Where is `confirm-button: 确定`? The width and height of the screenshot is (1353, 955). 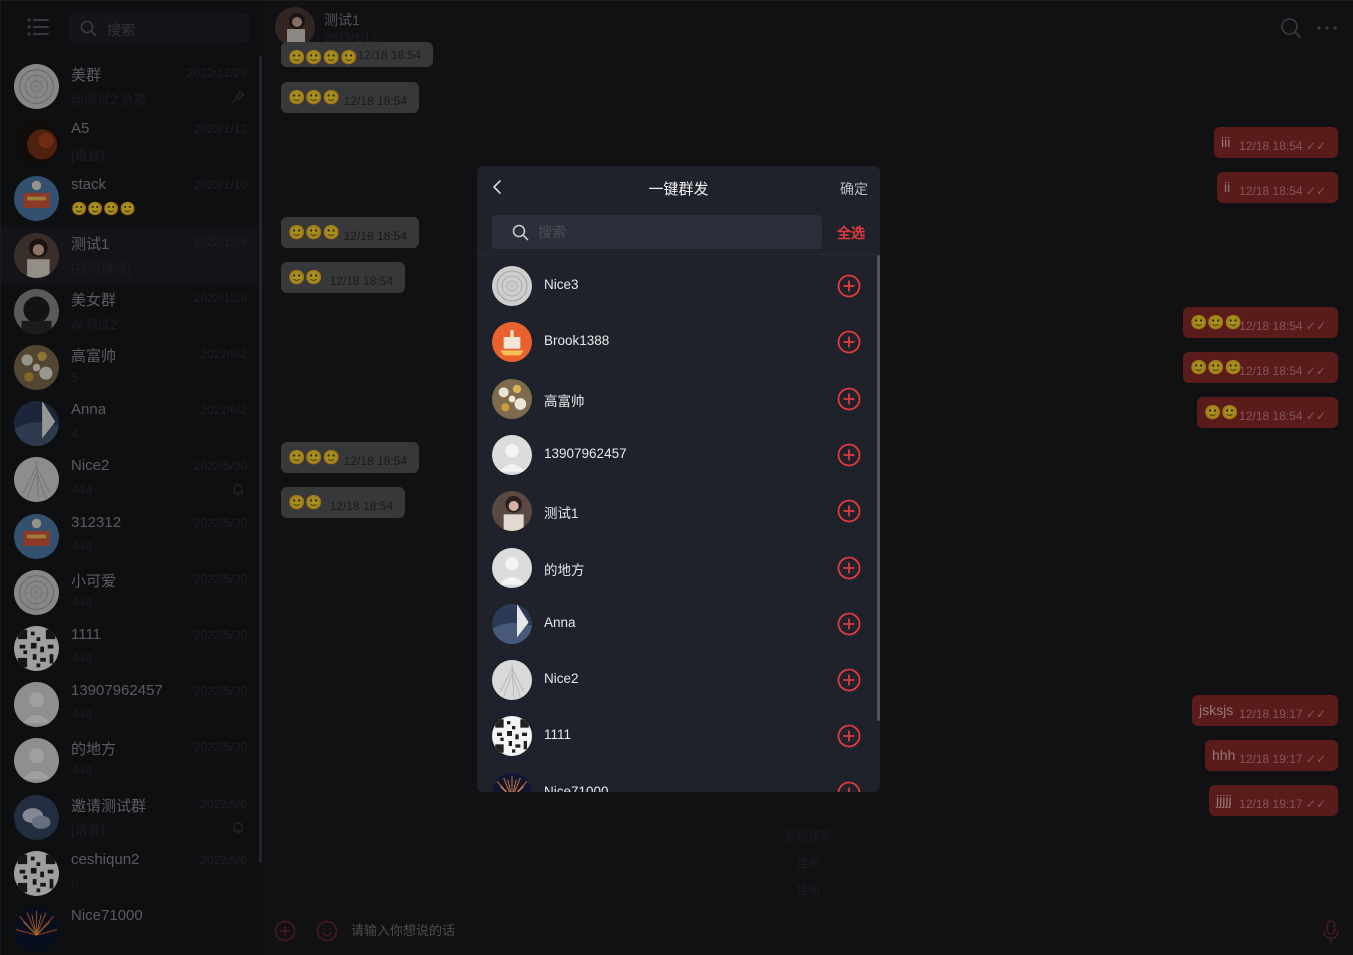 confirm-button: 确定 is located at coordinates (854, 189).